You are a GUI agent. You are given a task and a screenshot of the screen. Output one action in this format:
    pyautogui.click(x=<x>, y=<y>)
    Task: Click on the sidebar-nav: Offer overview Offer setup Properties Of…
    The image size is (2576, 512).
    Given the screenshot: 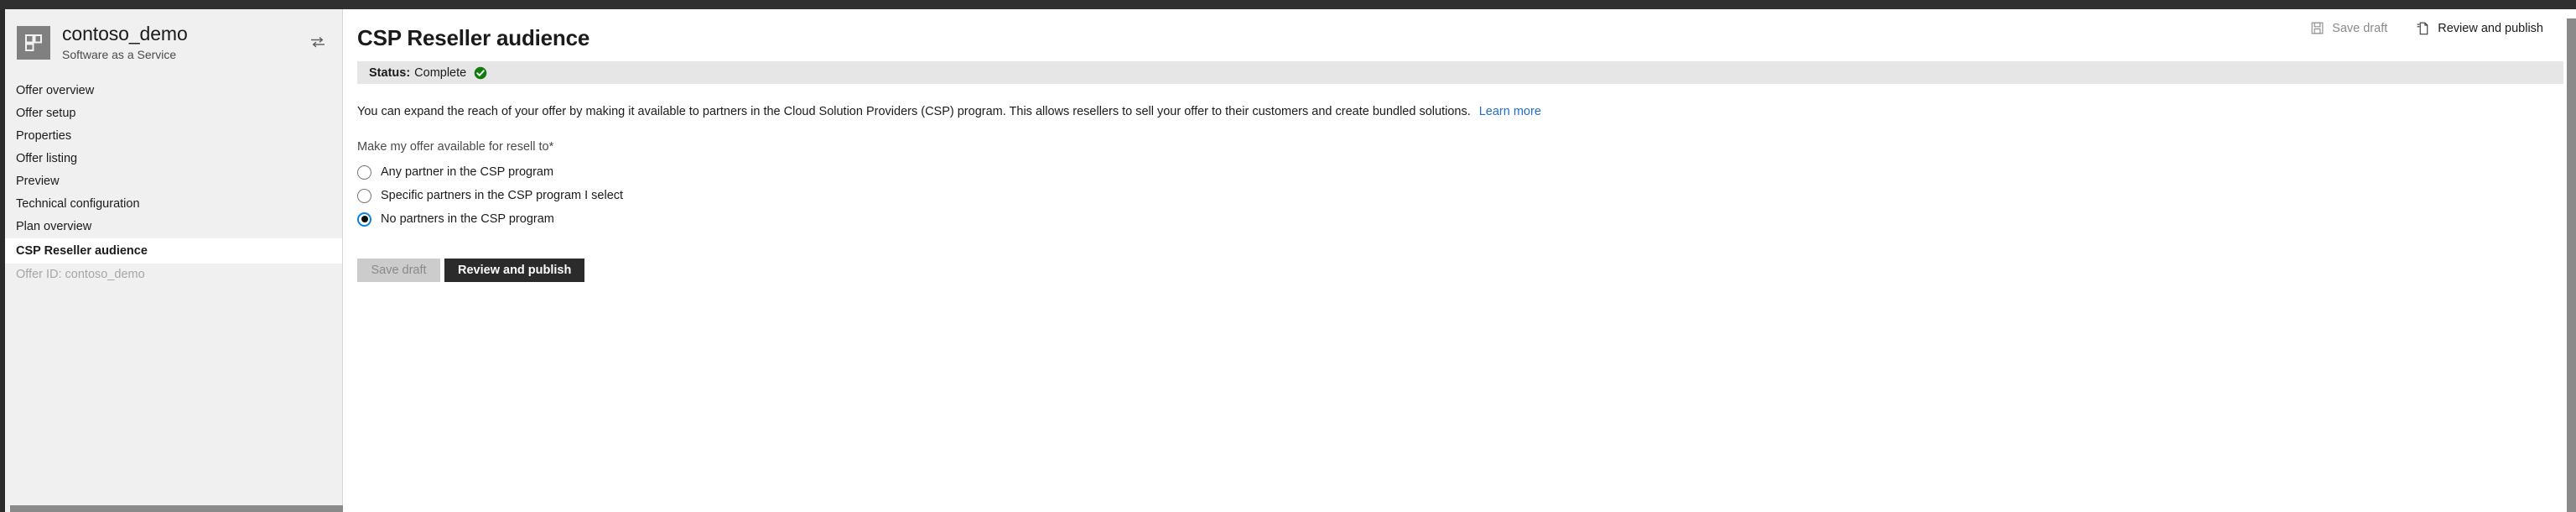 What is the action you would take?
    pyautogui.click(x=173, y=170)
    